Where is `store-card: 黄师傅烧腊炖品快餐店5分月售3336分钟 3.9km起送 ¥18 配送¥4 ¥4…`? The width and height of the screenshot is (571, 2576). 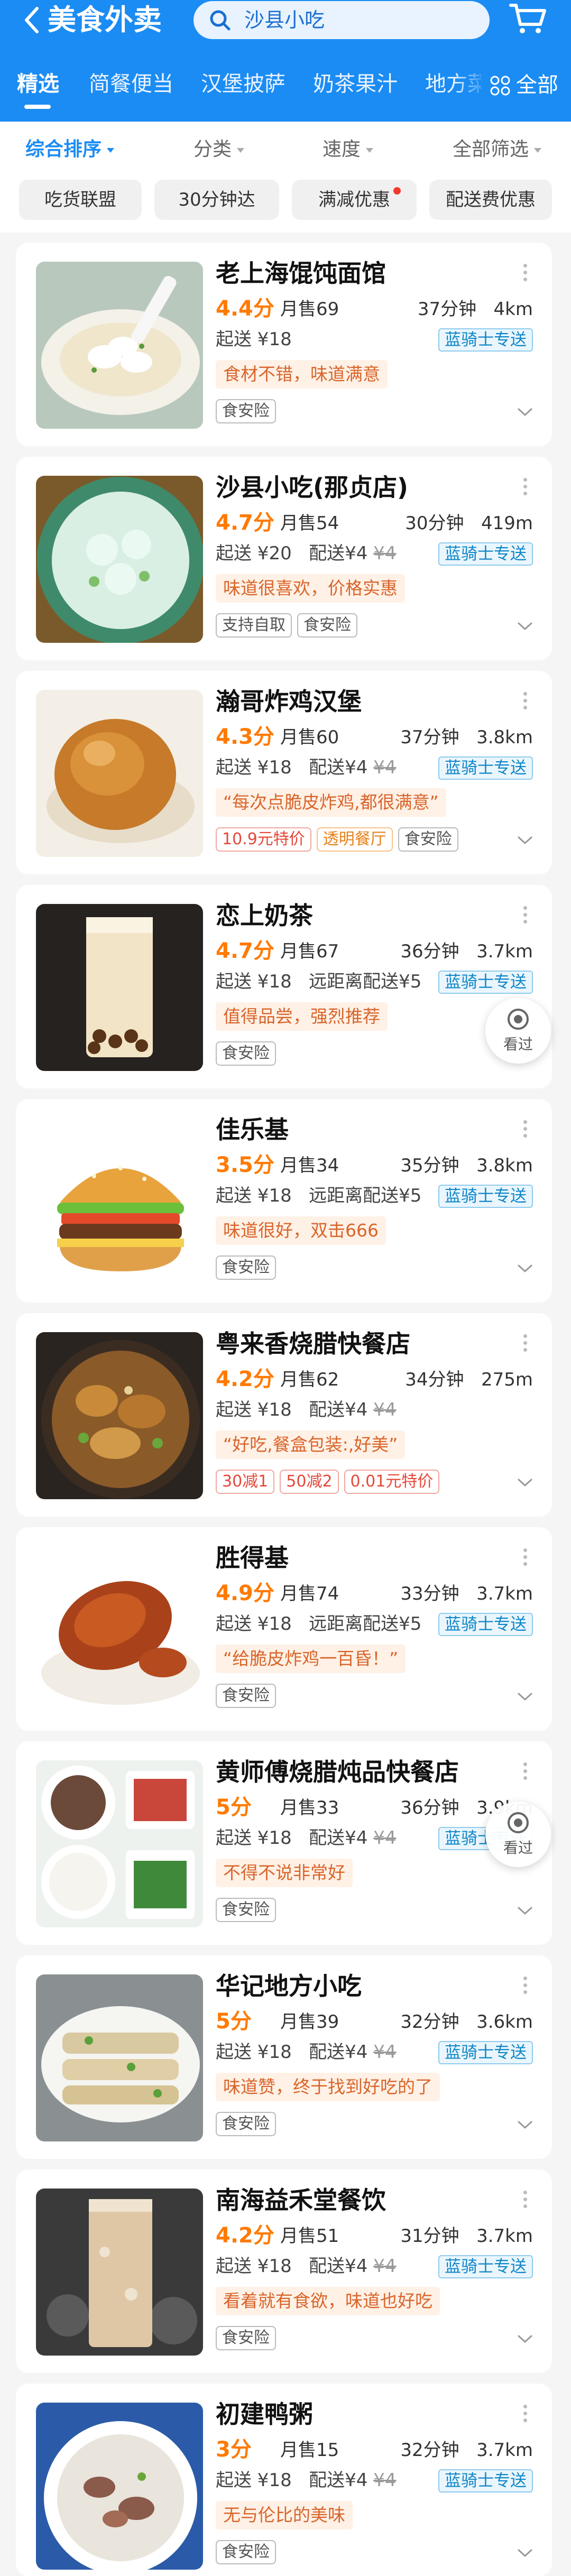
store-card: 黄师傅烧腊炖品快餐店5分月售3336分钟 3.9km起送 ¥18 配送¥4 ¥4… is located at coordinates (284, 1843).